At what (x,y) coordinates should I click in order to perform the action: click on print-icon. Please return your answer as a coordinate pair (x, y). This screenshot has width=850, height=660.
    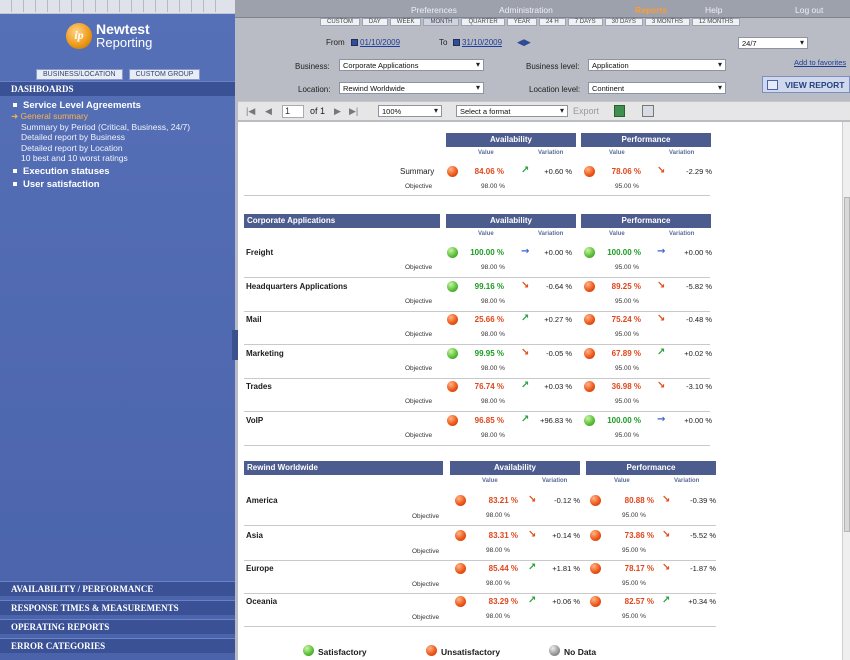
    Looking at the image, I should click on (648, 111).